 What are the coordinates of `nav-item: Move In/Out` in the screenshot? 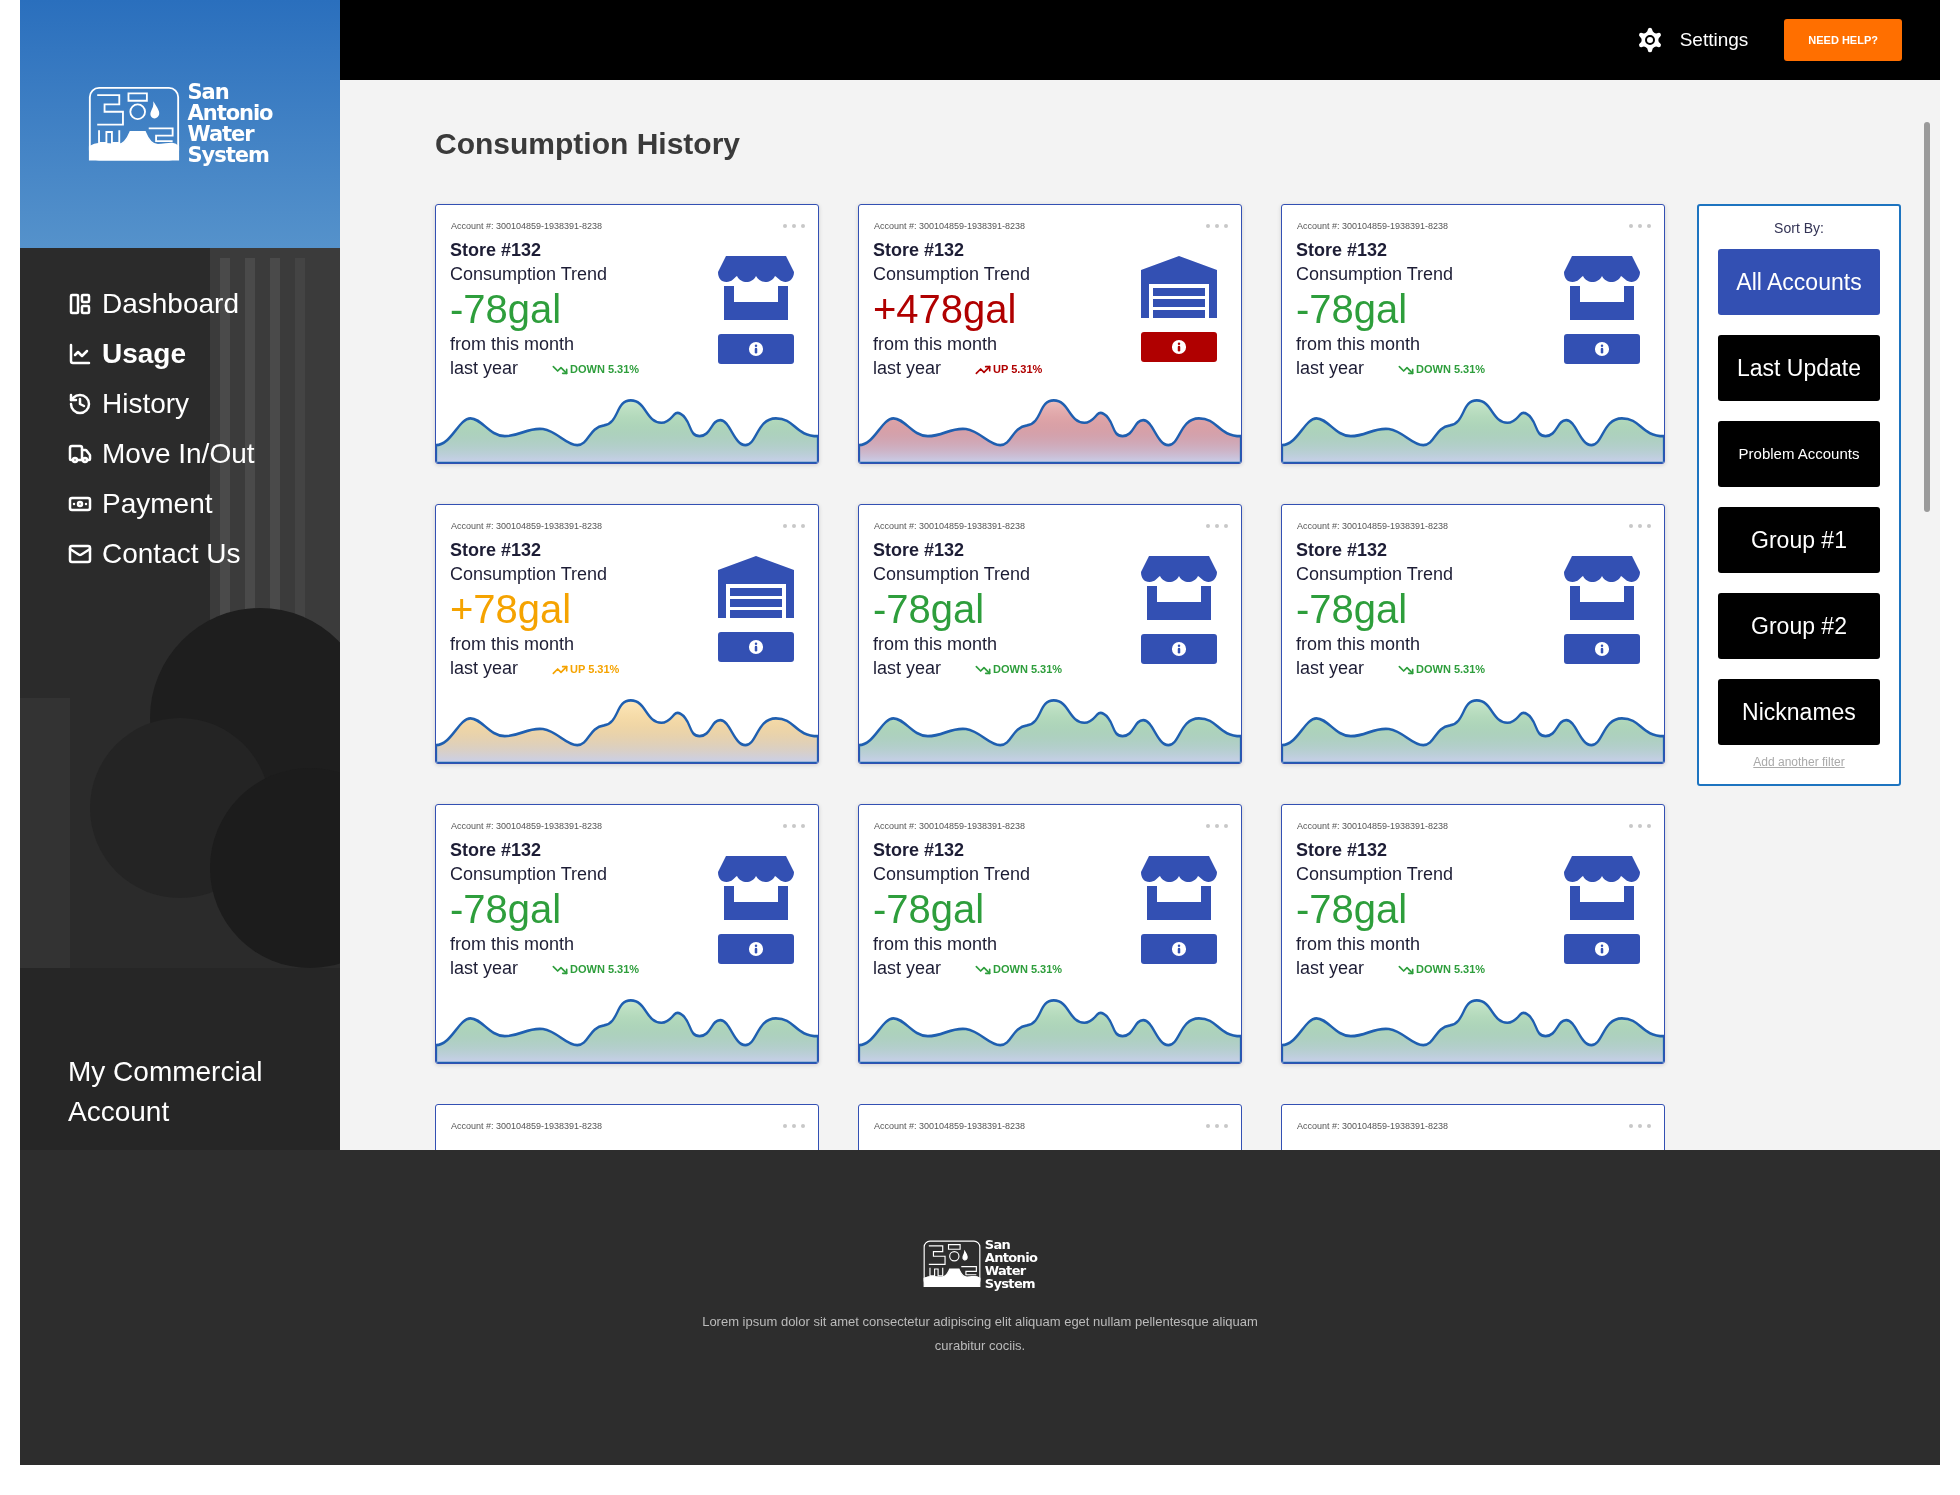 It's located at (204, 454).